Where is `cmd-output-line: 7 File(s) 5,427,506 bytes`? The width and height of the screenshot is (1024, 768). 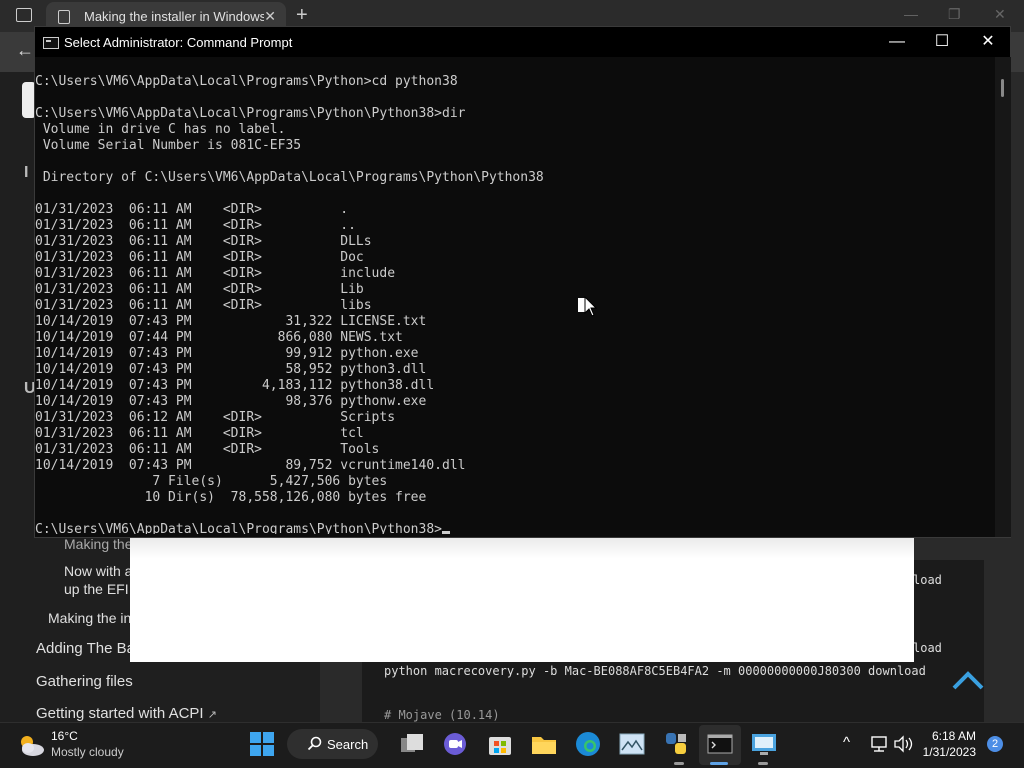
cmd-output-line: 7 File(s) 5,427,506 bytes is located at coordinates (211, 481).